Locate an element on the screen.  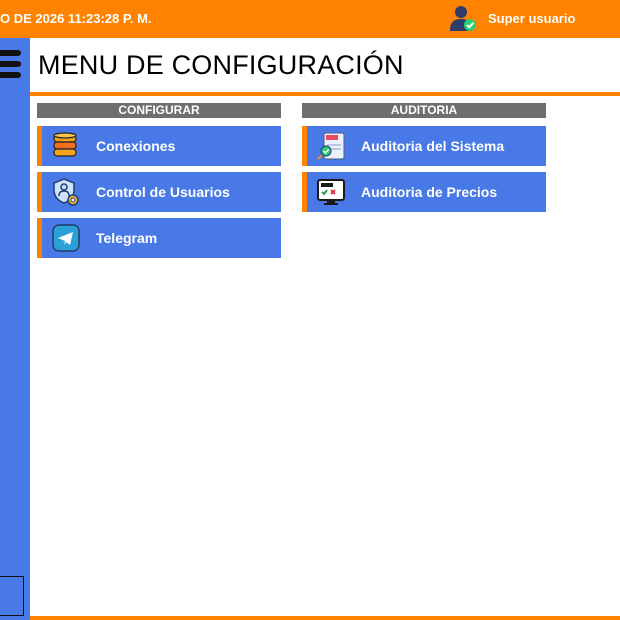
sidebar-footer-box is located at coordinates (12, 596).